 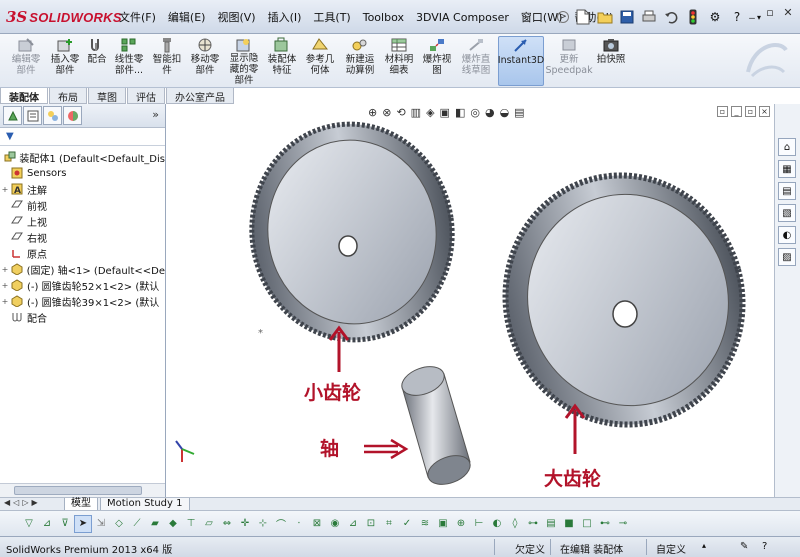 What do you see at coordinates (191, 524) in the screenshot?
I see `filter-axes-icon: ⊤` at bounding box center [191, 524].